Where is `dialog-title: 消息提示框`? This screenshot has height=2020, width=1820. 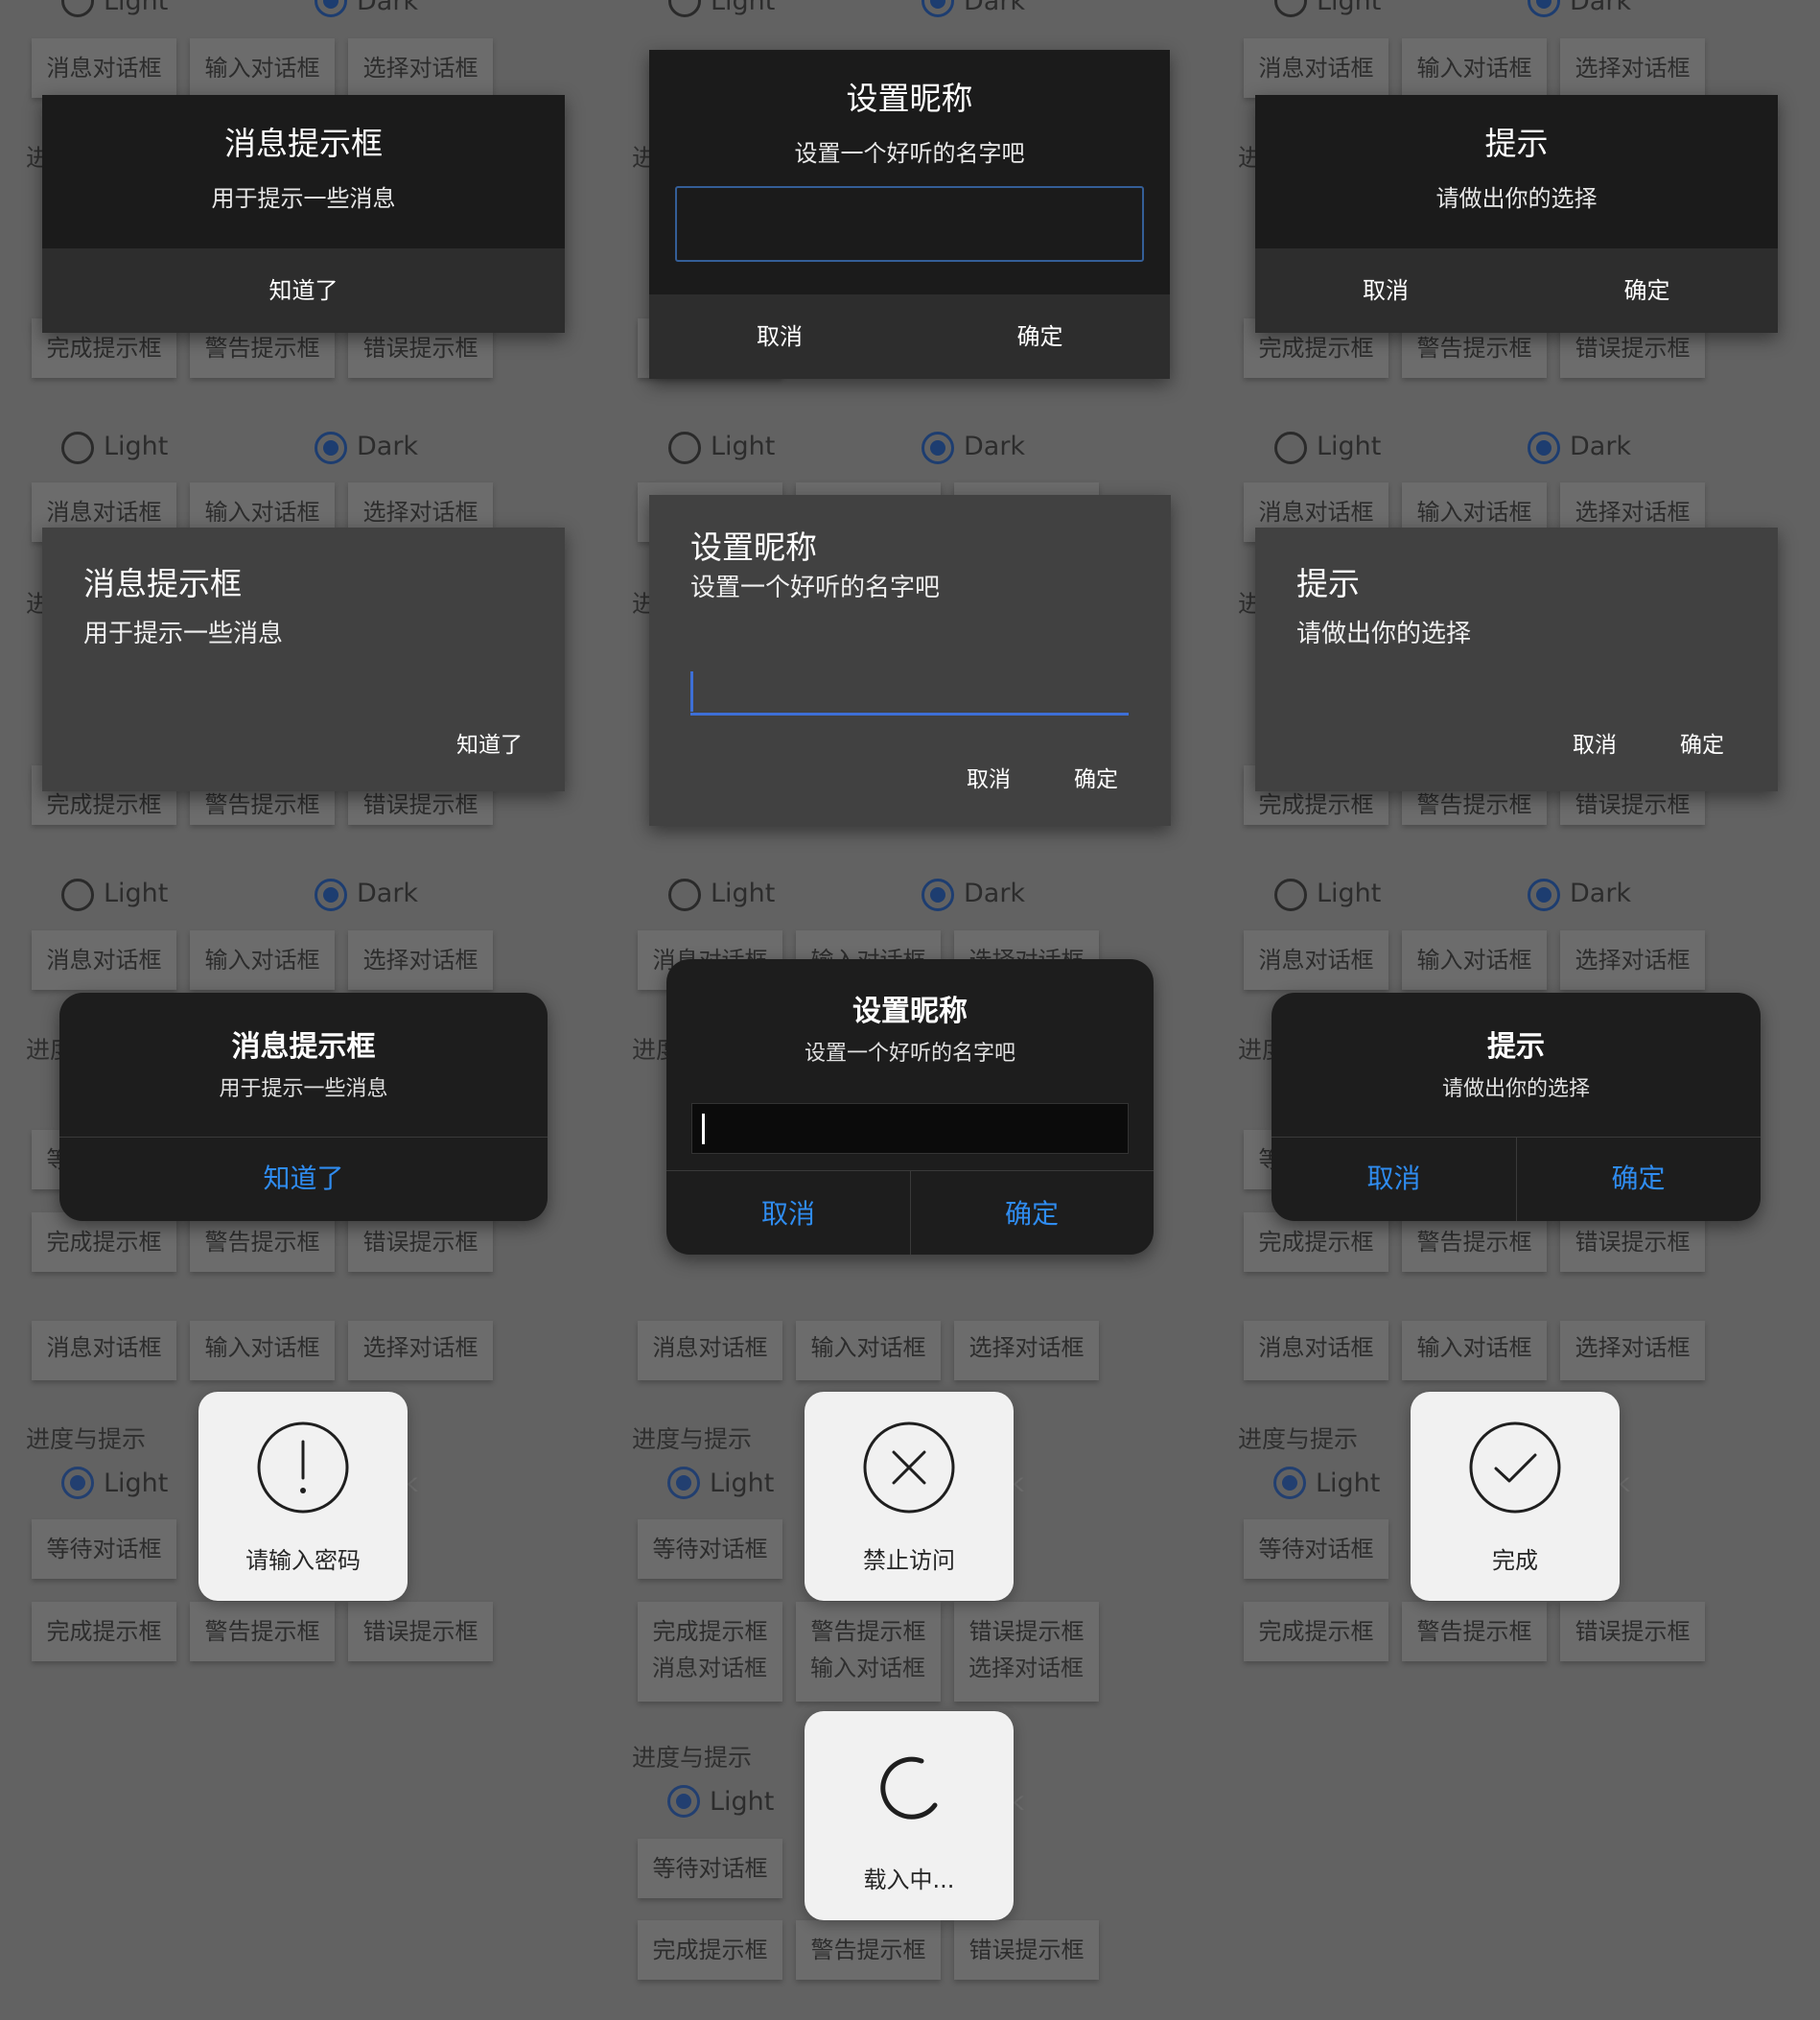 dialog-title: 消息提示框 is located at coordinates (162, 583).